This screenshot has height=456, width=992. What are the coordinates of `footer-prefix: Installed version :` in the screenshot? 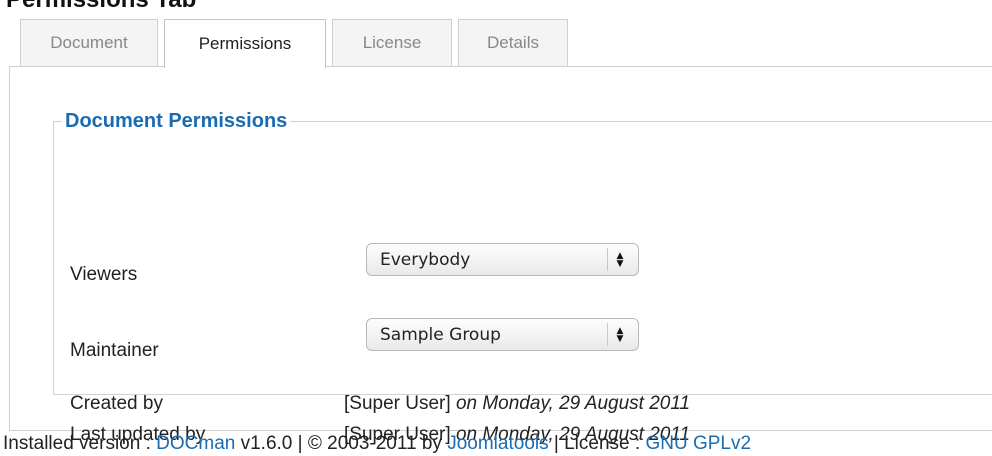 It's located at (80, 443).